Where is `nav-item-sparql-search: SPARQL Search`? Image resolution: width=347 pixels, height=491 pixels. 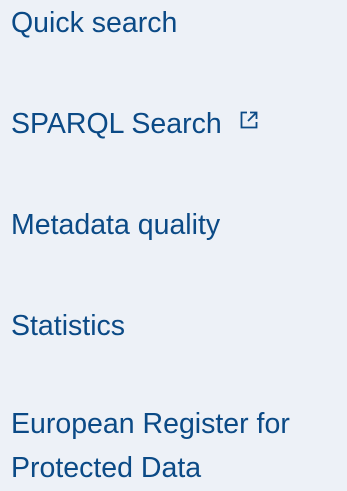
nav-item-sparql-search: SPARQL Search is located at coordinates (179, 124).